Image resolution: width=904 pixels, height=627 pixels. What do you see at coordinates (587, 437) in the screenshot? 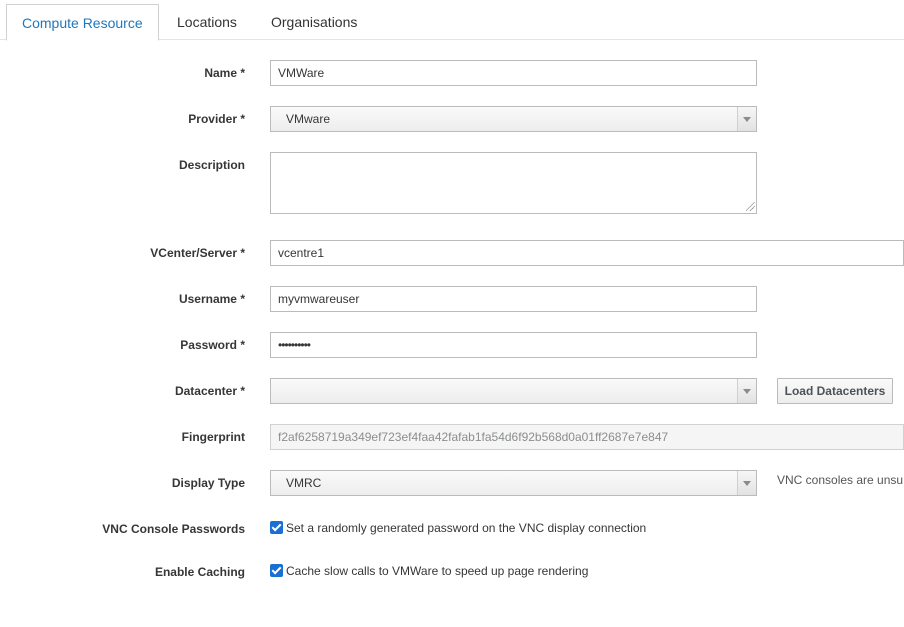
I see `fingerprint-input` at bounding box center [587, 437].